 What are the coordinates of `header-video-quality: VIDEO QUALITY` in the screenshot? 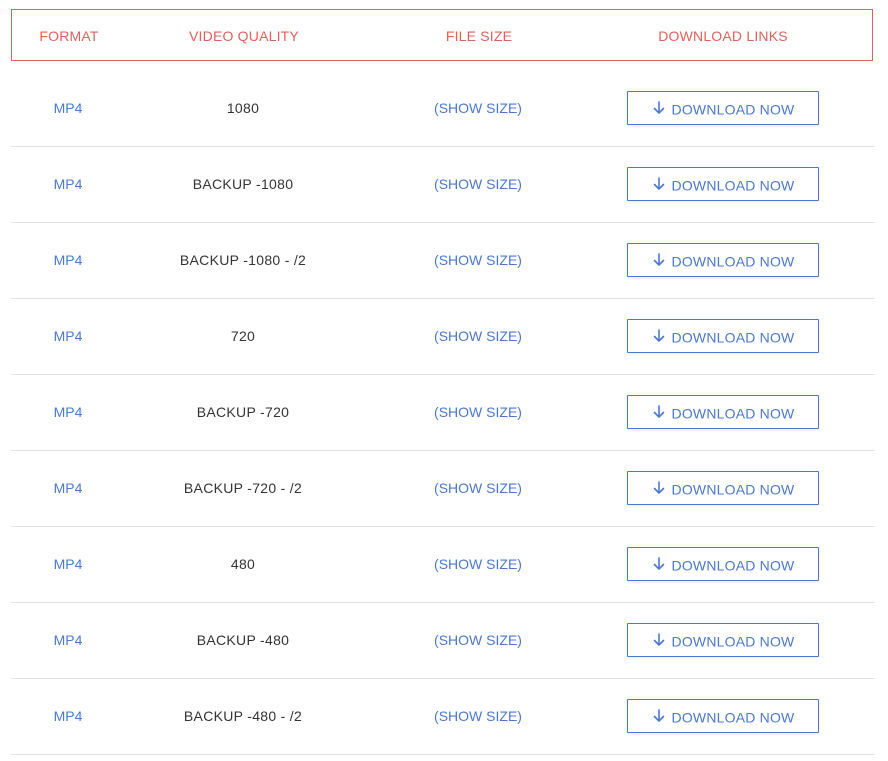 It's located at (244, 36).